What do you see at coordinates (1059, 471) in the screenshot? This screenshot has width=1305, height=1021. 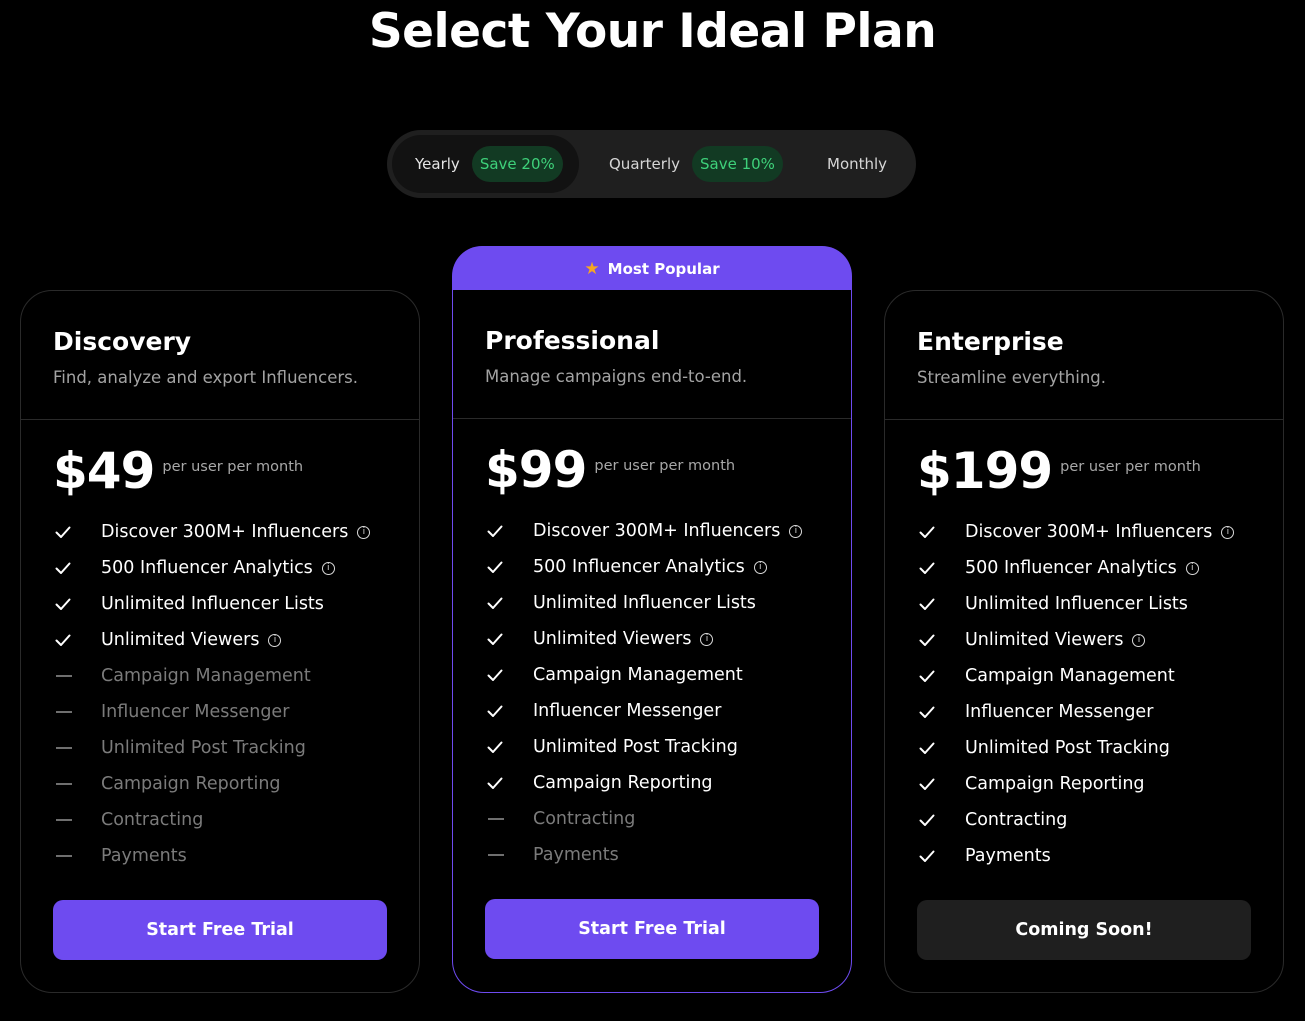 I see `price-row: $199 per user per month` at bounding box center [1059, 471].